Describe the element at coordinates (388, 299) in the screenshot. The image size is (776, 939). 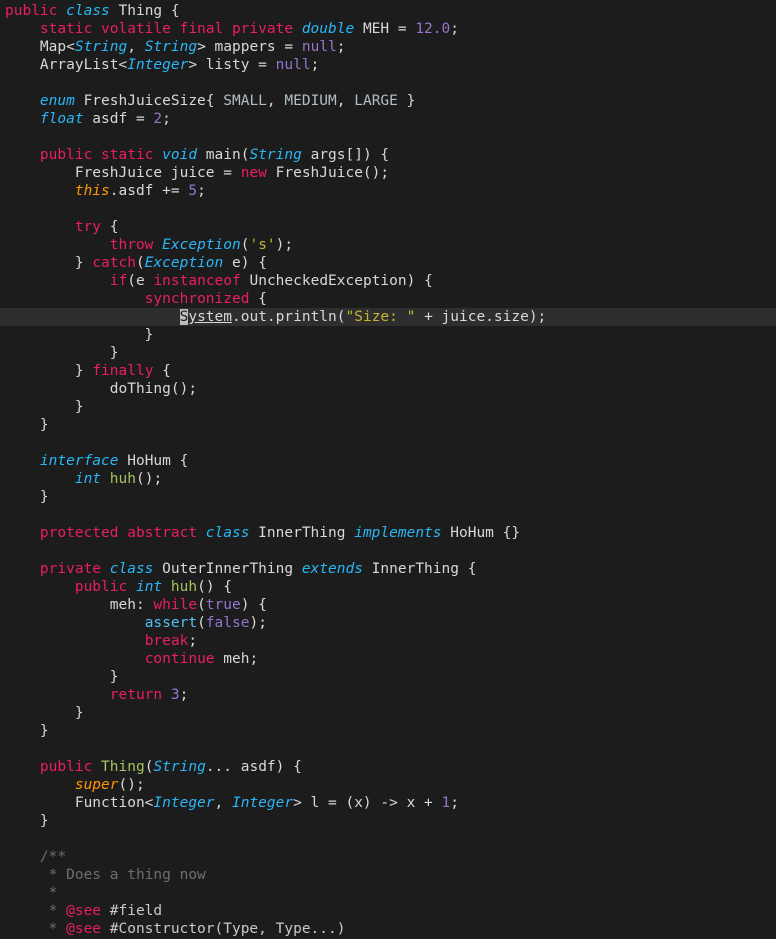
I see `code-line: synchronized {` at that location.